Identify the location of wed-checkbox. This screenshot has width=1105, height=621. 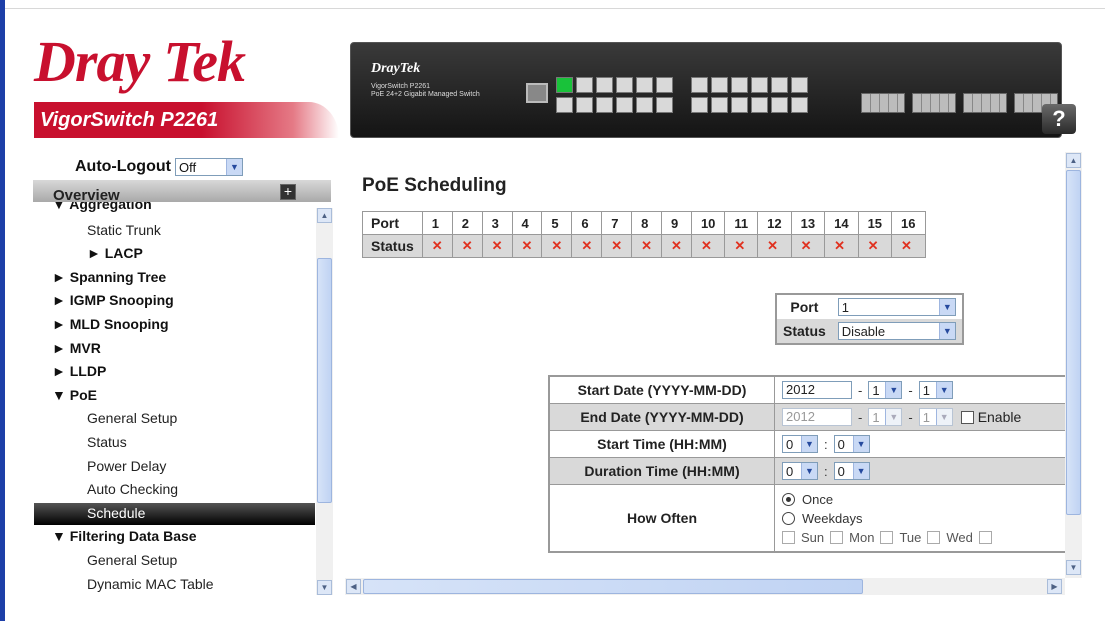
(934, 537).